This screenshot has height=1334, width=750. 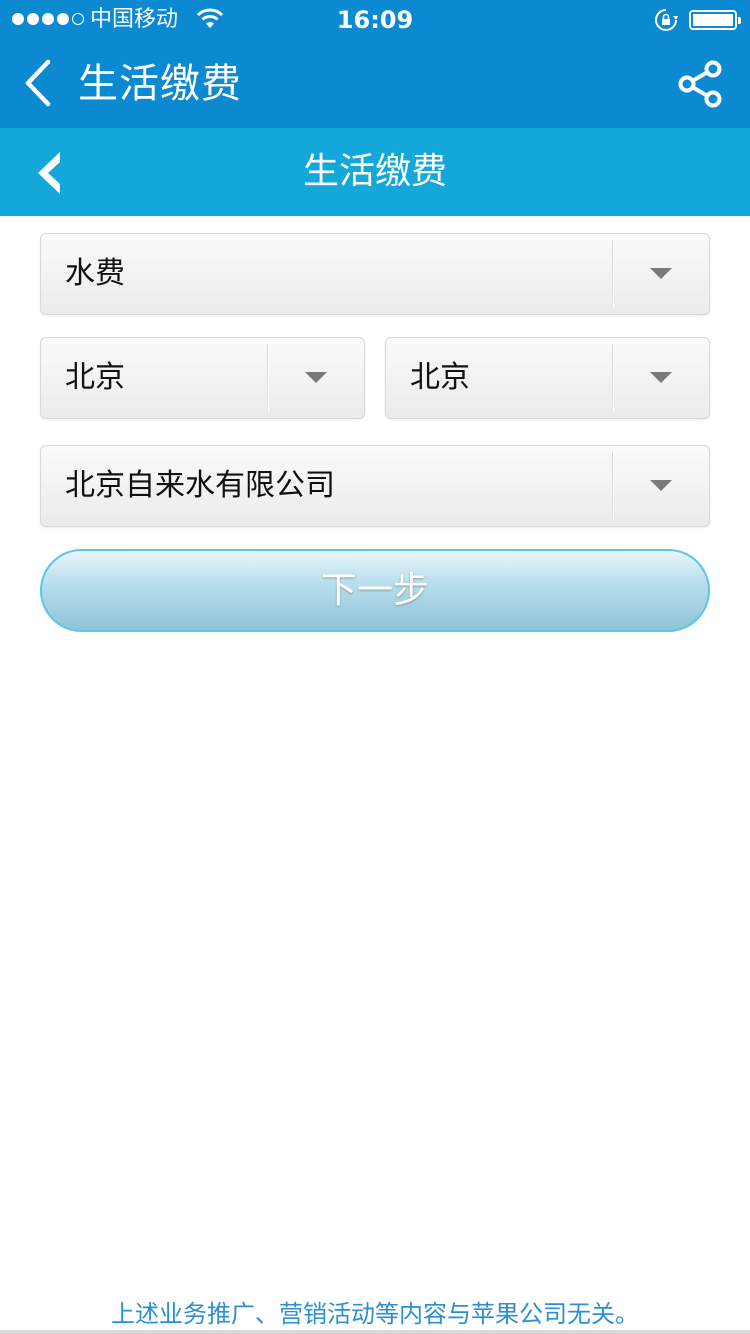 What do you see at coordinates (375, 1332) in the screenshot?
I see `footer-divider` at bounding box center [375, 1332].